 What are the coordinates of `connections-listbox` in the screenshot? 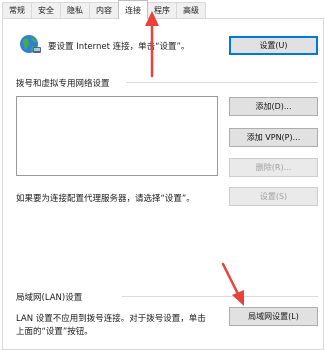 It's located at (117, 136).